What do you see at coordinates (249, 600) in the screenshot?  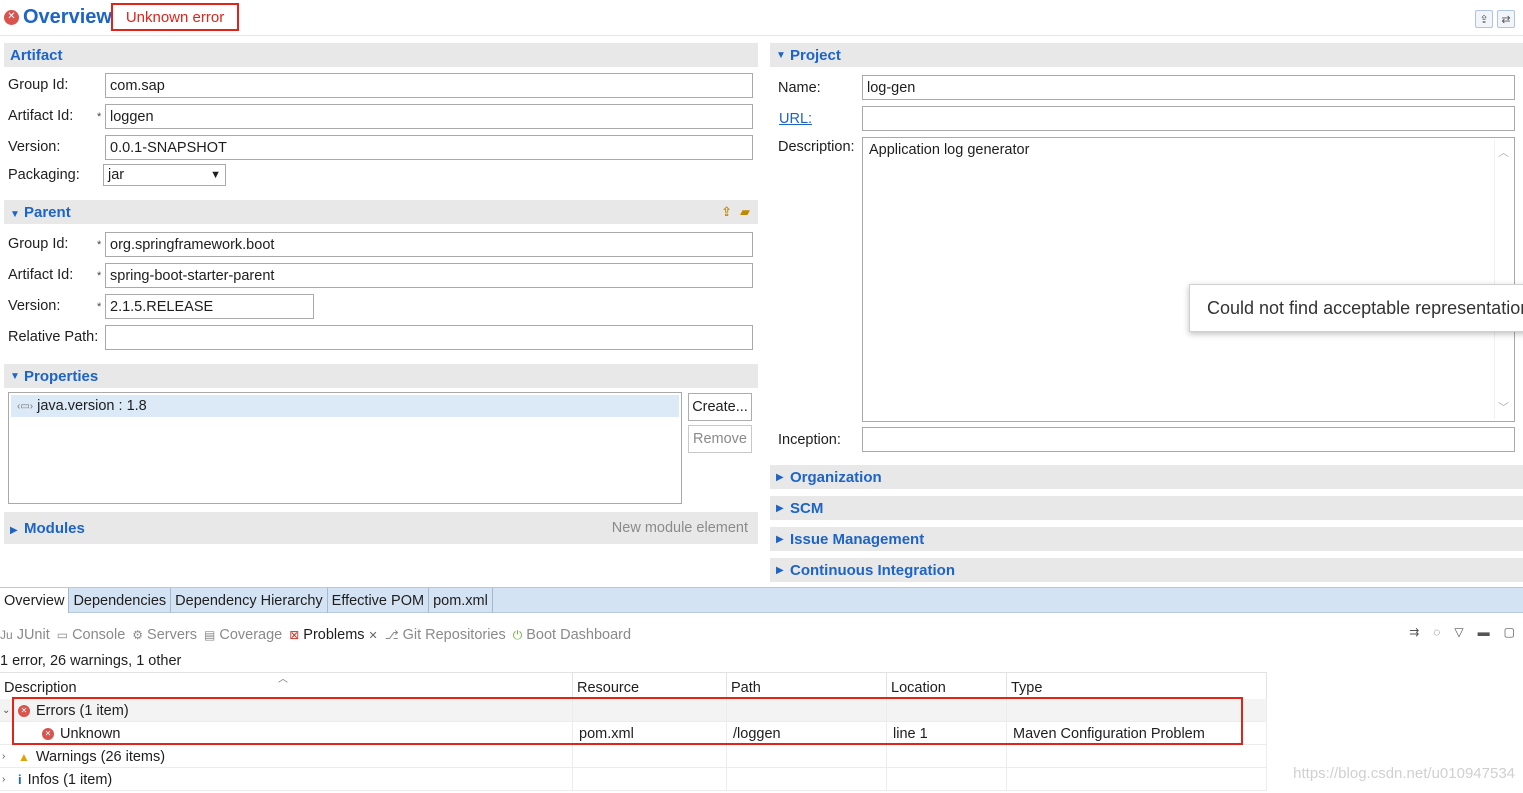 I see `tab-dependency-hierarchy: Dependency Hierarchy` at bounding box center [249, 600].